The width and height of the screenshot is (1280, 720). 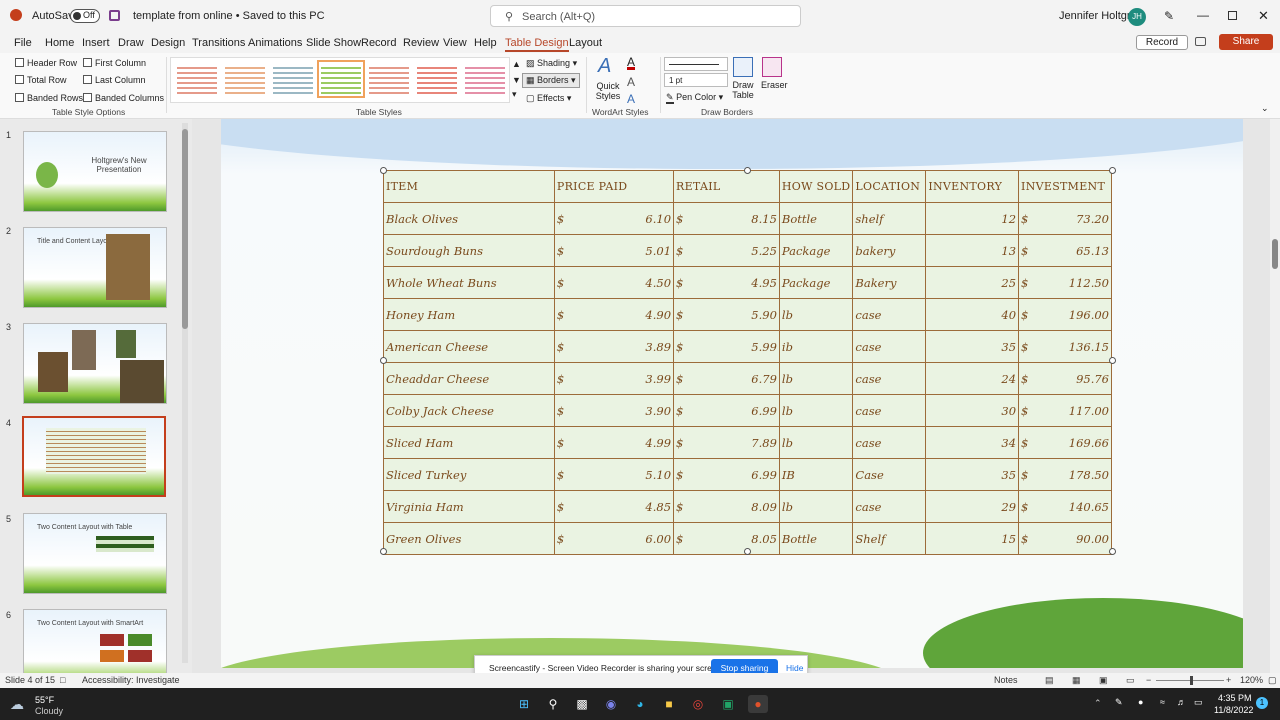 What do you see at coordinates (696, 80) in the screenshot?
I see `pen-weight-dropdown: 1 pt` at bounding box center [696, 80].